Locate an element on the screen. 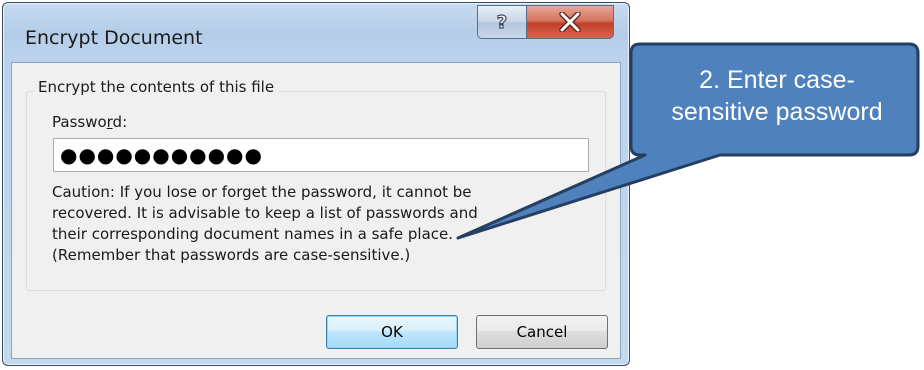 This screenshot has width=924, height=370. ok-button: OK is located at coordinates (392, 332).